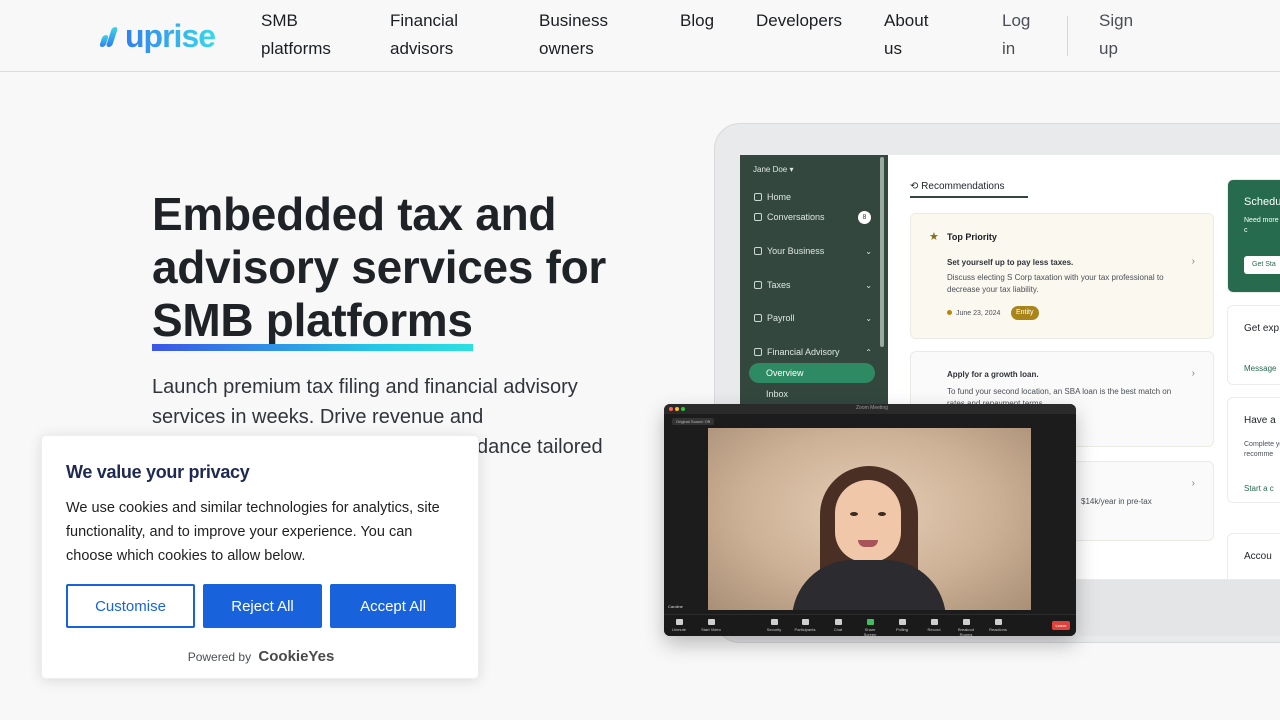 Image resolution: width=1280 pixels, height=720 pixels. What do you see at coordinates (805, 625) in the screenshot?
I see `participants-control: Participants` at bounding box center [805, 625].